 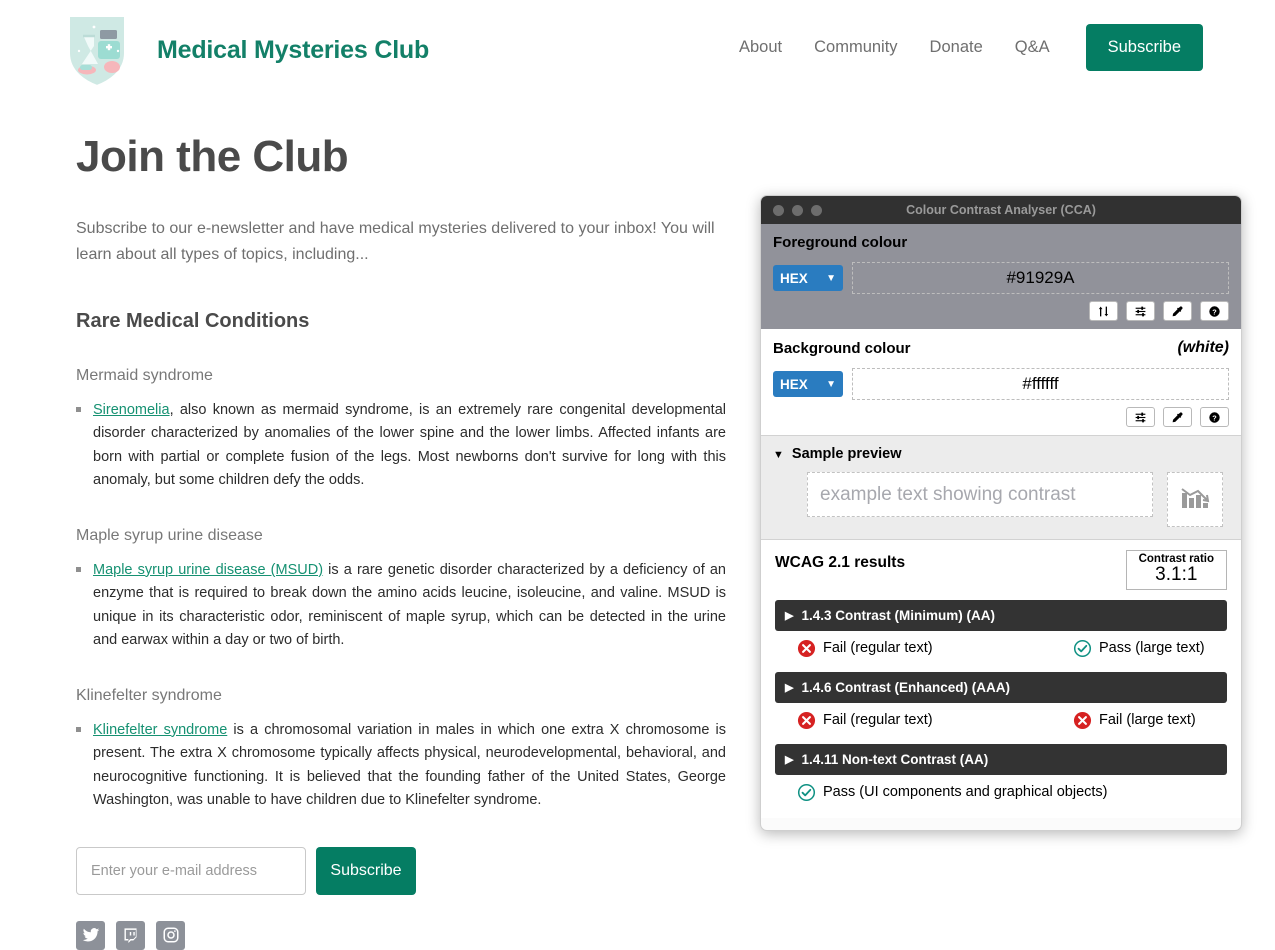 What do you see at coordinates (1001, 348) in the screenshot?
I see `background-label-row: Background colour (white)` at bounding box center [1001, 348].